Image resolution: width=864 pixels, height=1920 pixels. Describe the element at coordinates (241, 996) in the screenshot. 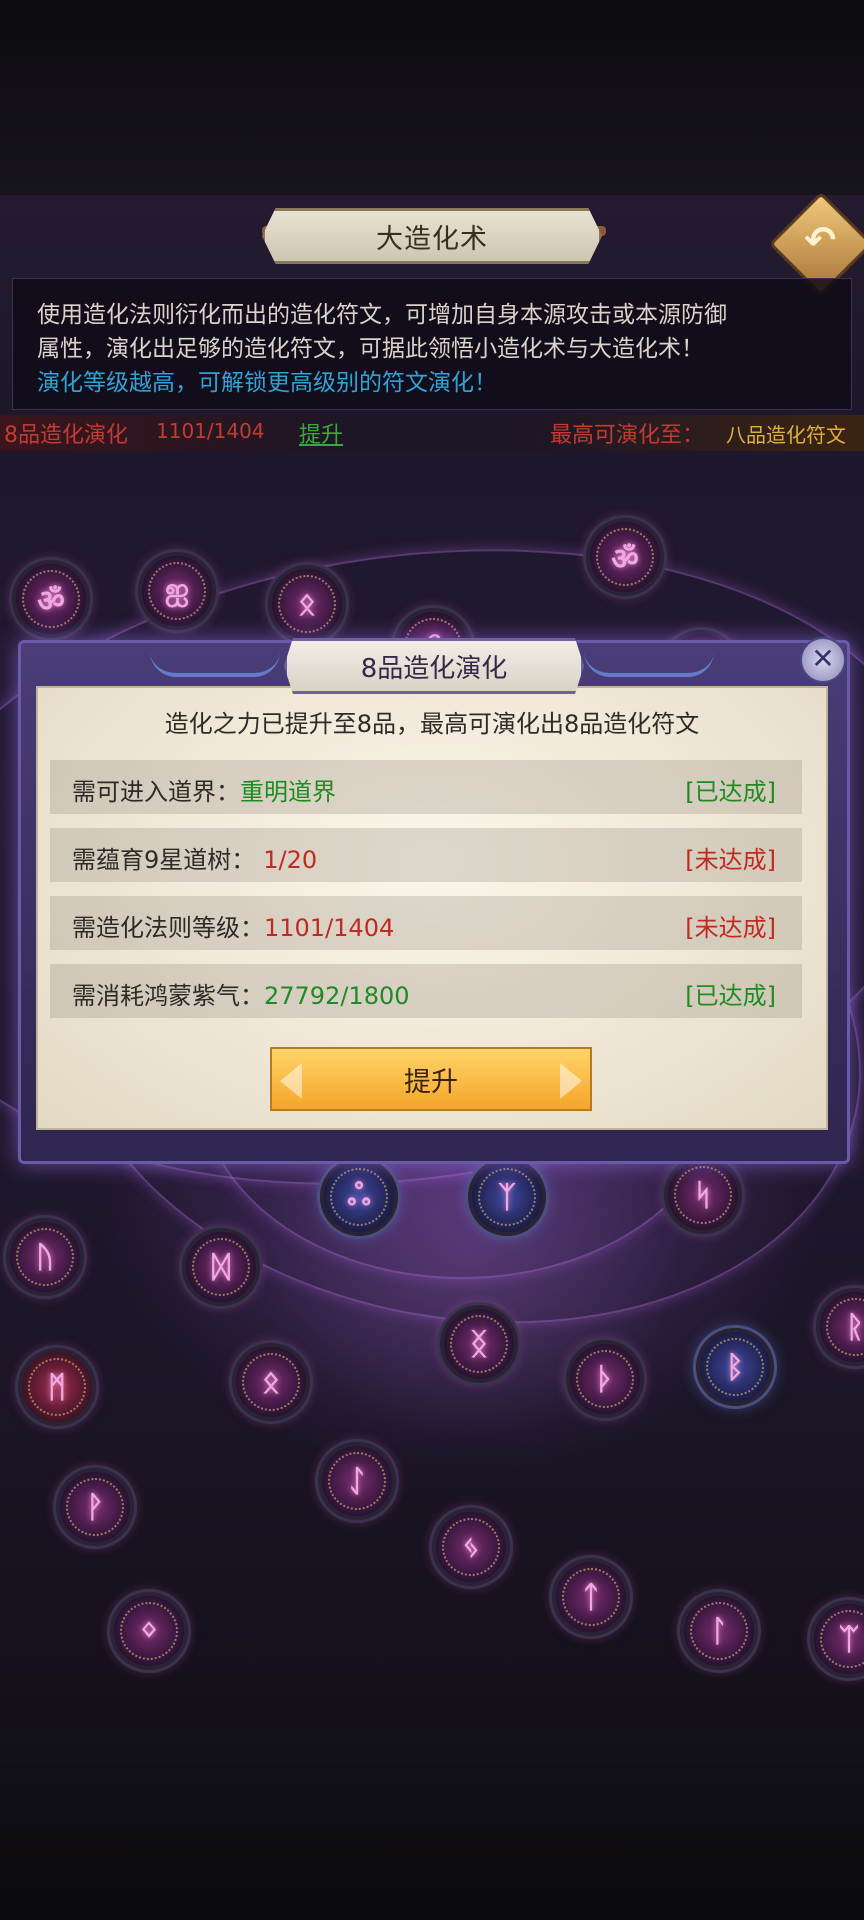

I see `requirement-label: 需消耗鸿蒙紫气：27792/1800` at that location.